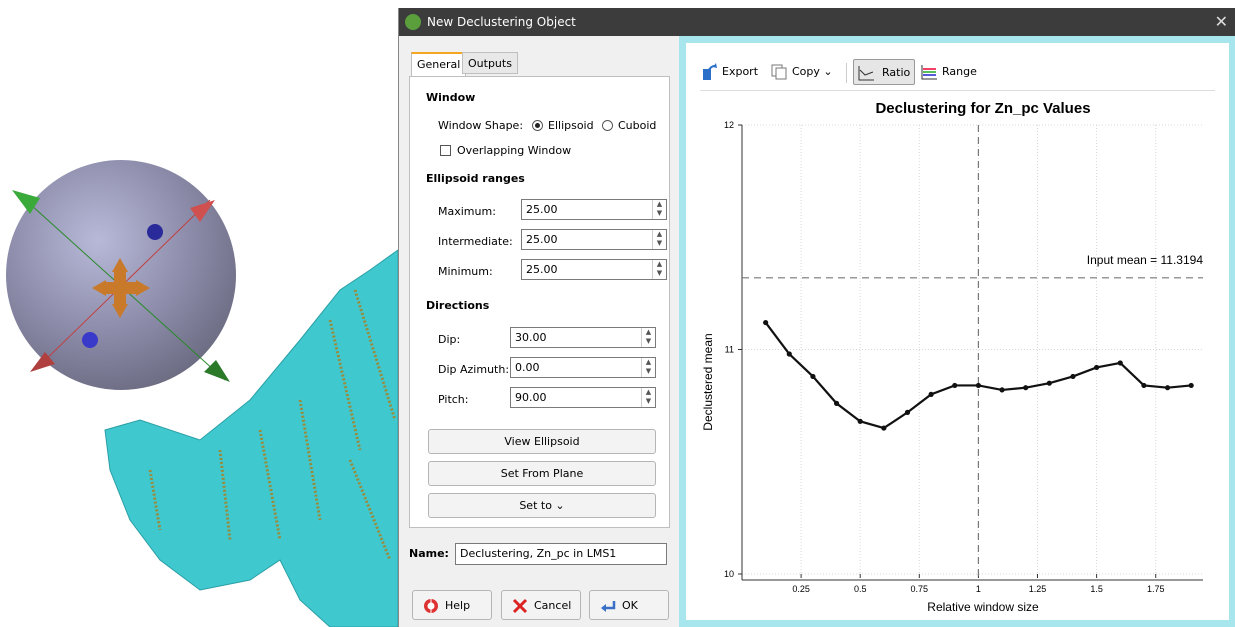 This screenshot has height=627, width=1235. What do you see at coordinates (735, 72) in the screenshot?
I see `export-button: Export` at bounding box center [735, 72].